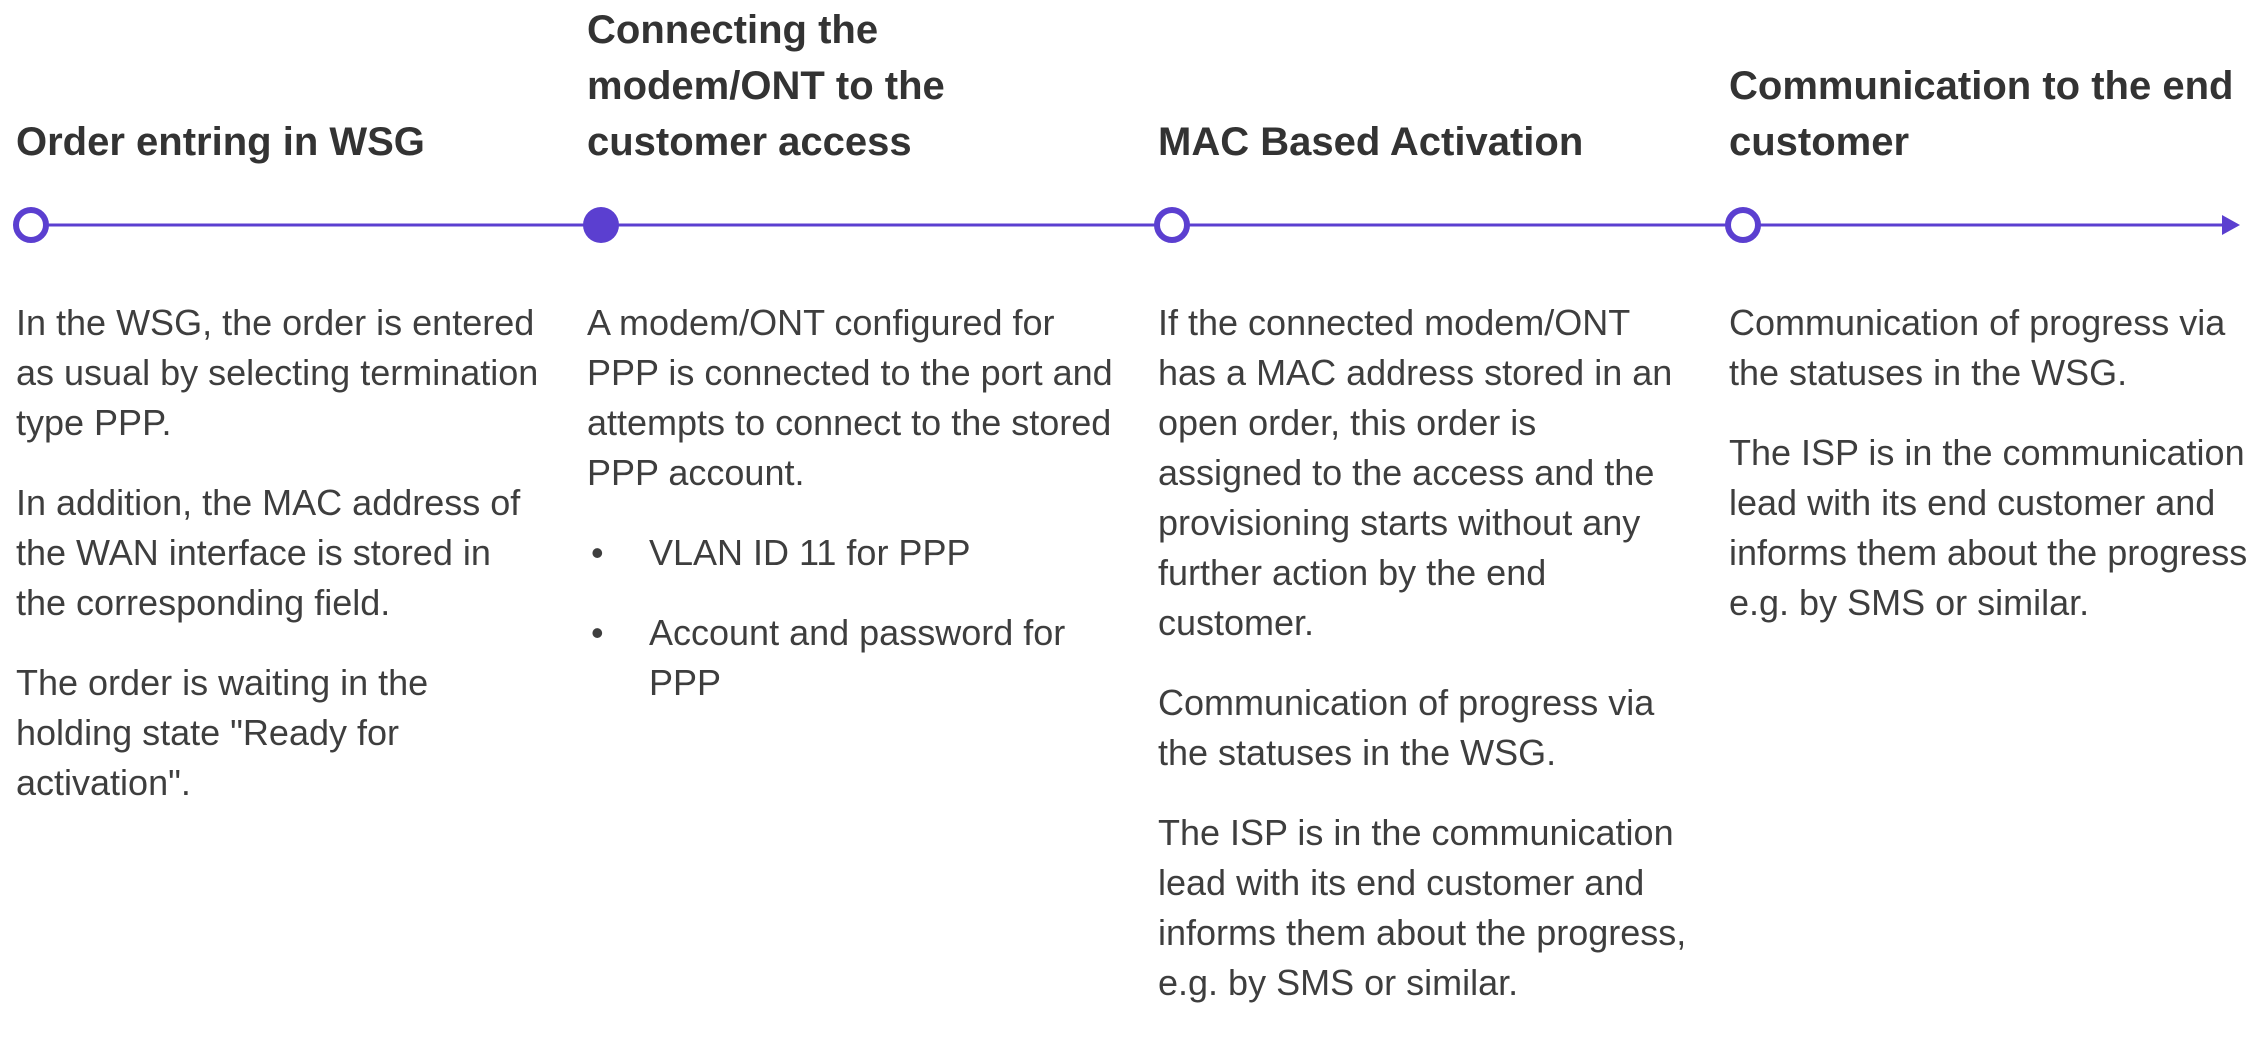 This screenshot has width=2247, height=1048. I want to click on step-title: MAC Based Activation, so click(1370, 142).